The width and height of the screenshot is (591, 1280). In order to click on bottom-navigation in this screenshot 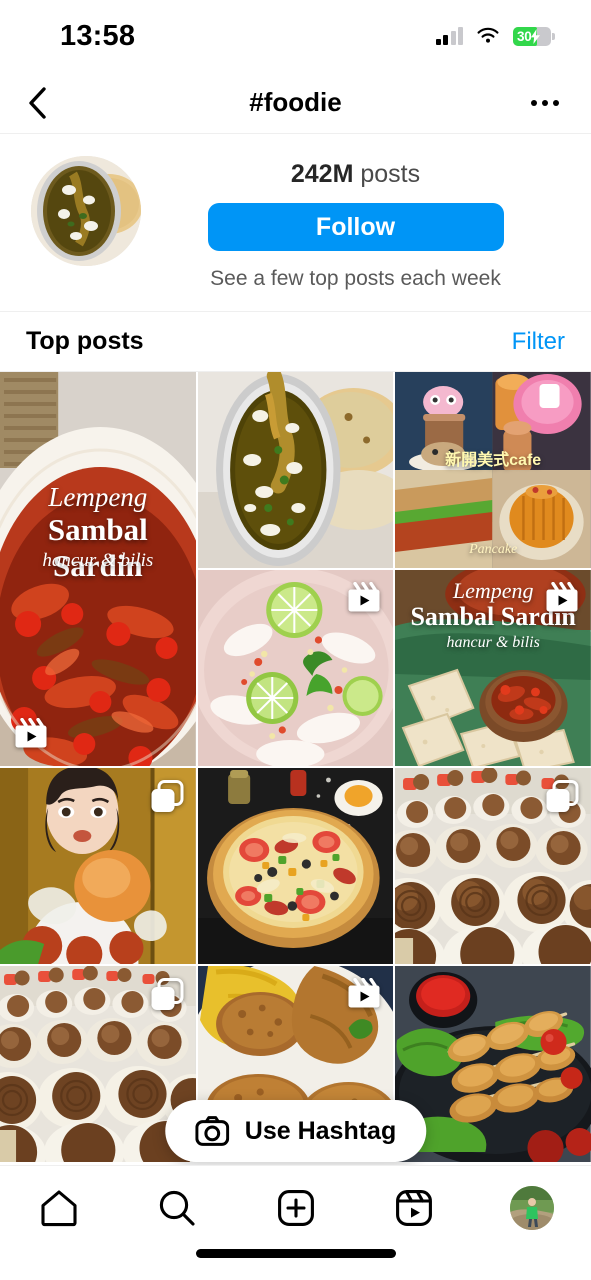, I will do `click(295, 1222)`.